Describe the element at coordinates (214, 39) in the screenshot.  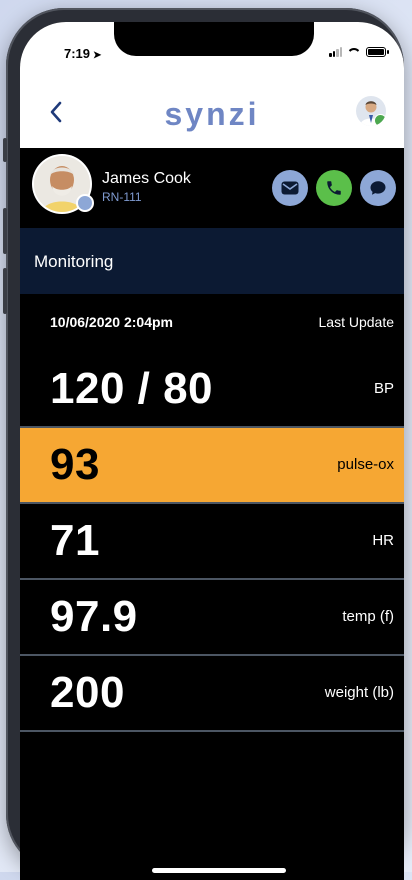
I see `notch` at that location.